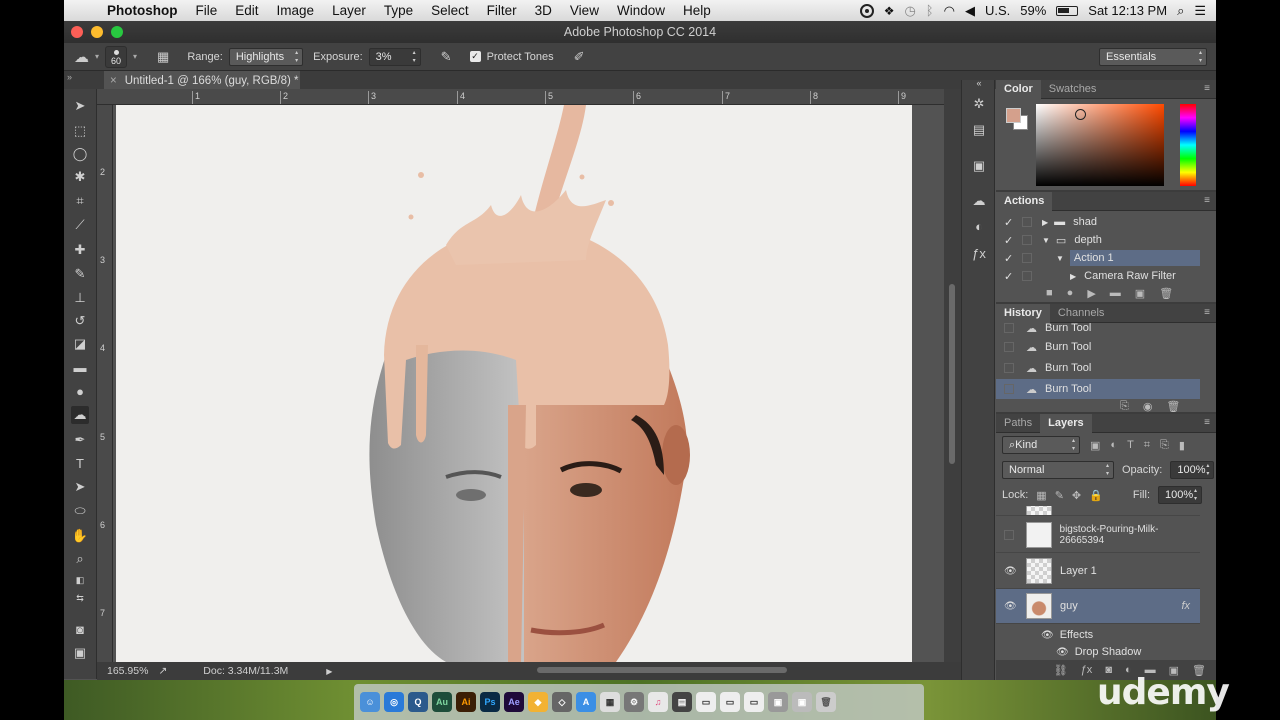 The image size is (1280, 720). What do you see at coordinates (450, 10) in the screenshot?
I see `menu-select: Select` at bounding box center [450, 10].